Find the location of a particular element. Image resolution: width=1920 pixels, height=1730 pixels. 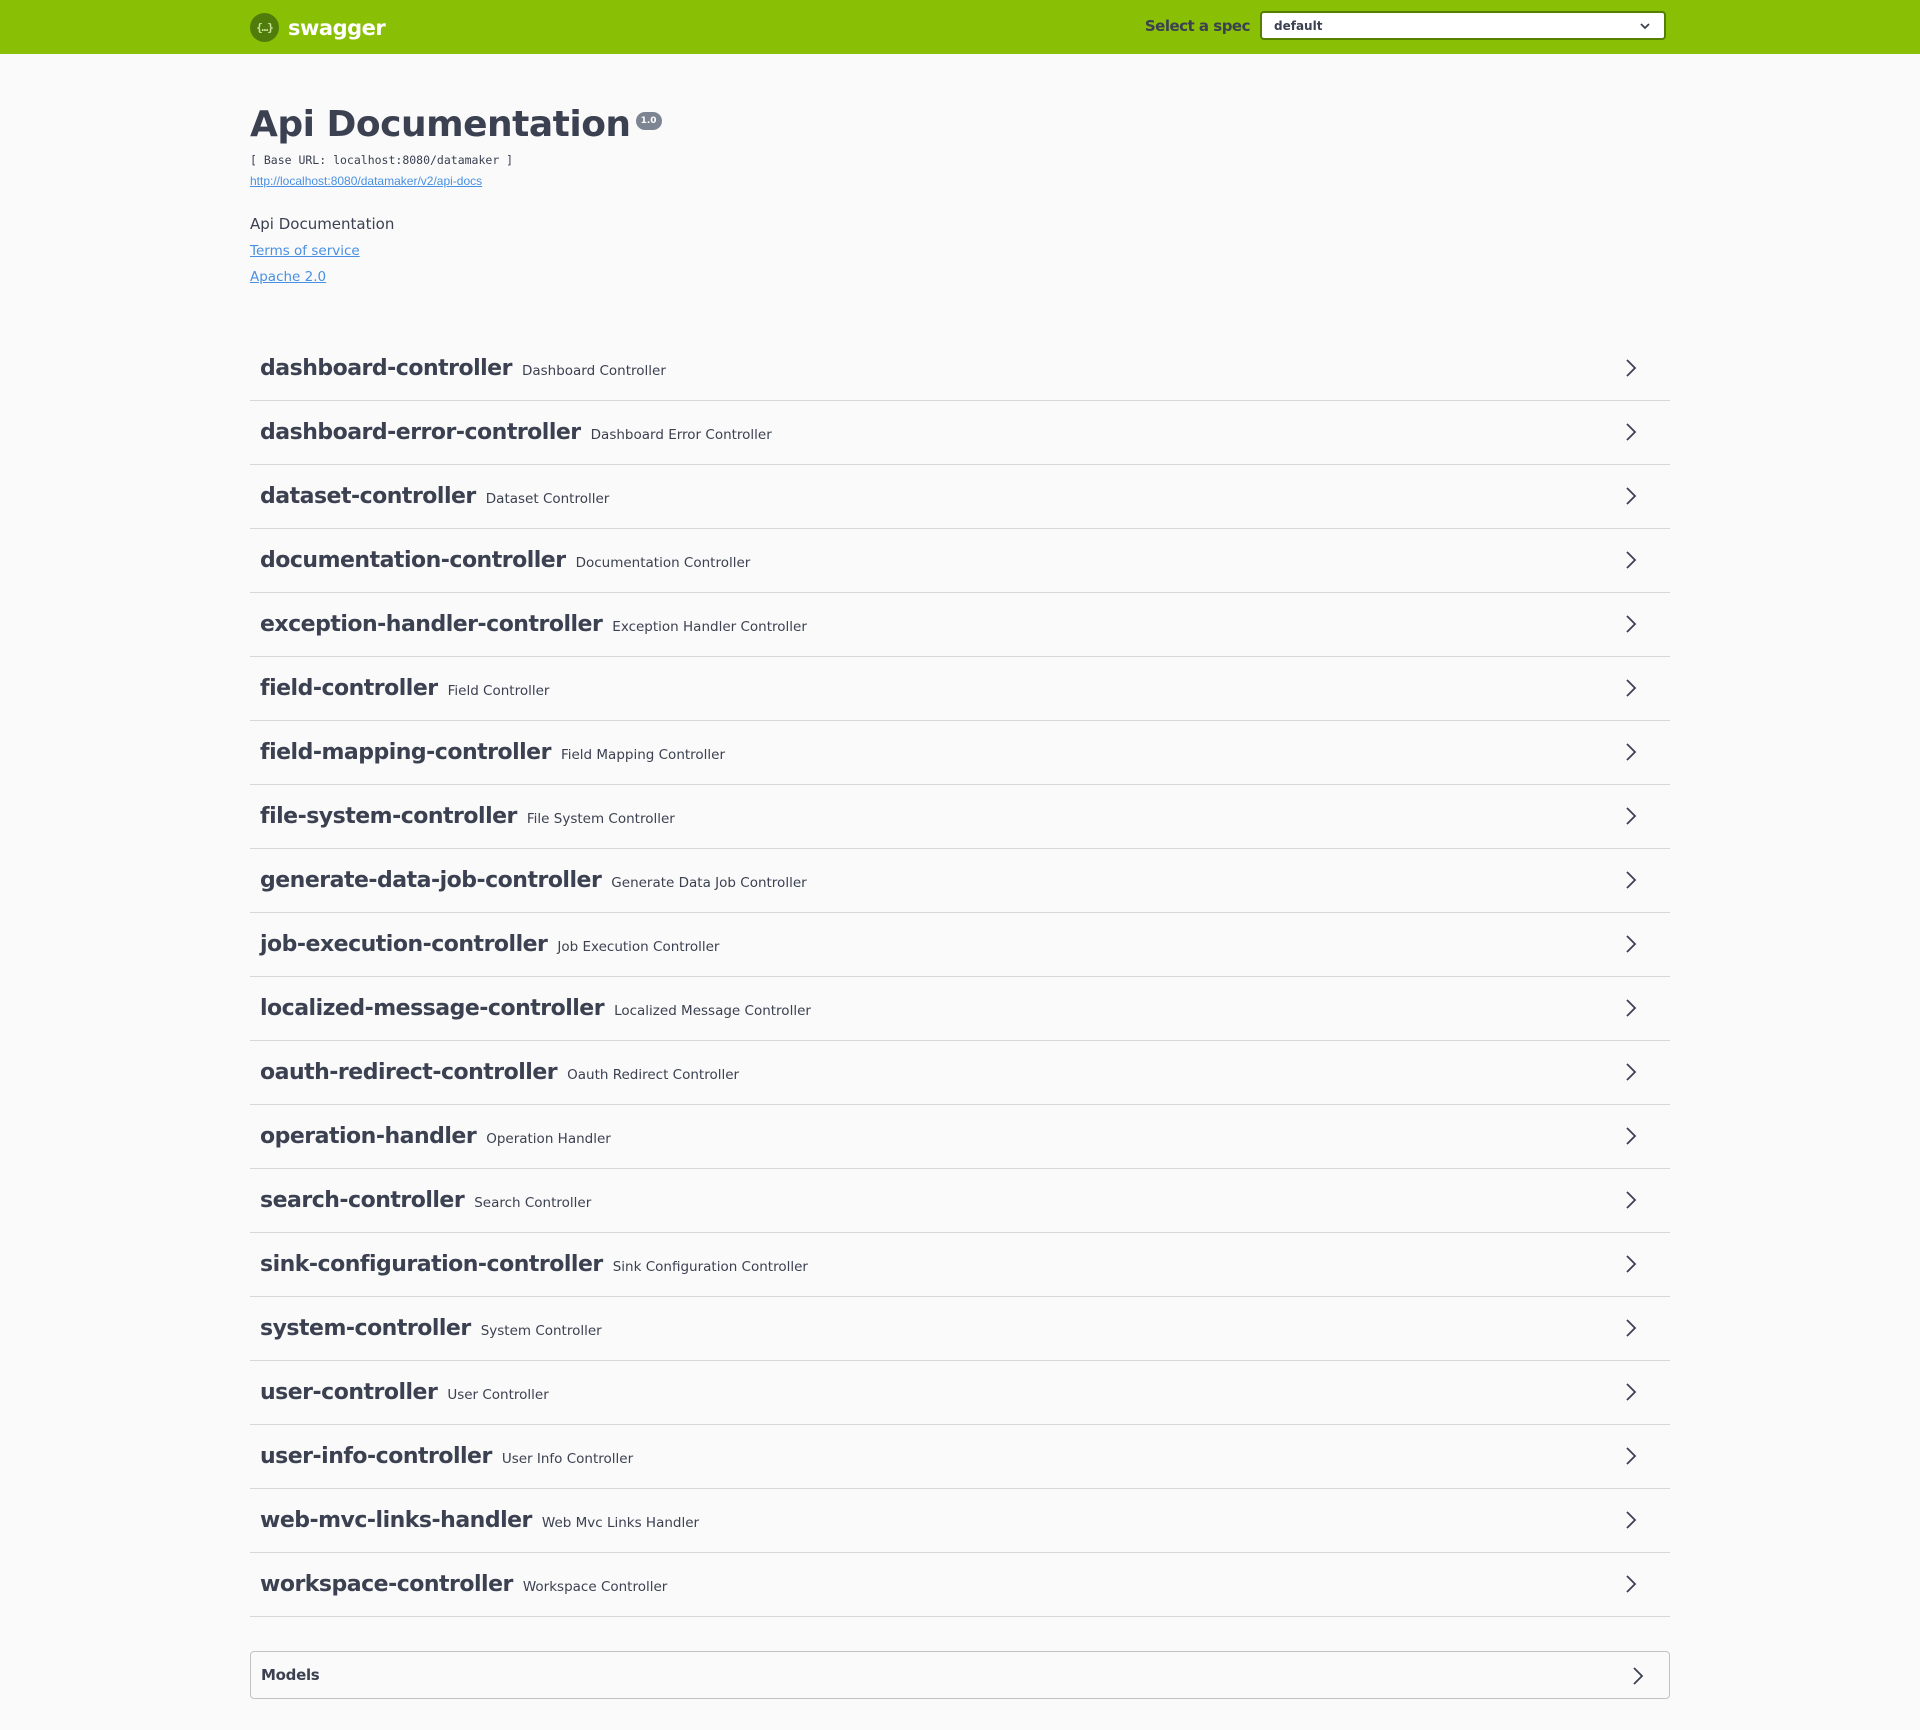

controller-row-search-controller: search-controller Search Controller is located at coordinates (960, 1201).